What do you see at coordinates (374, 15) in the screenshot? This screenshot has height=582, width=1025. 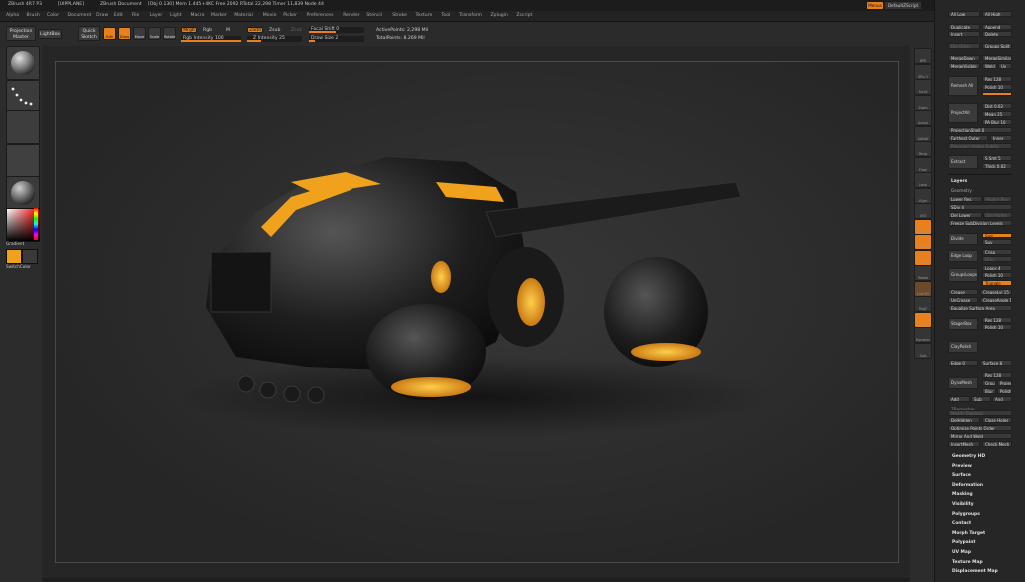 I see `menu-stencil: Stencil` at bounding box center [374, 15].